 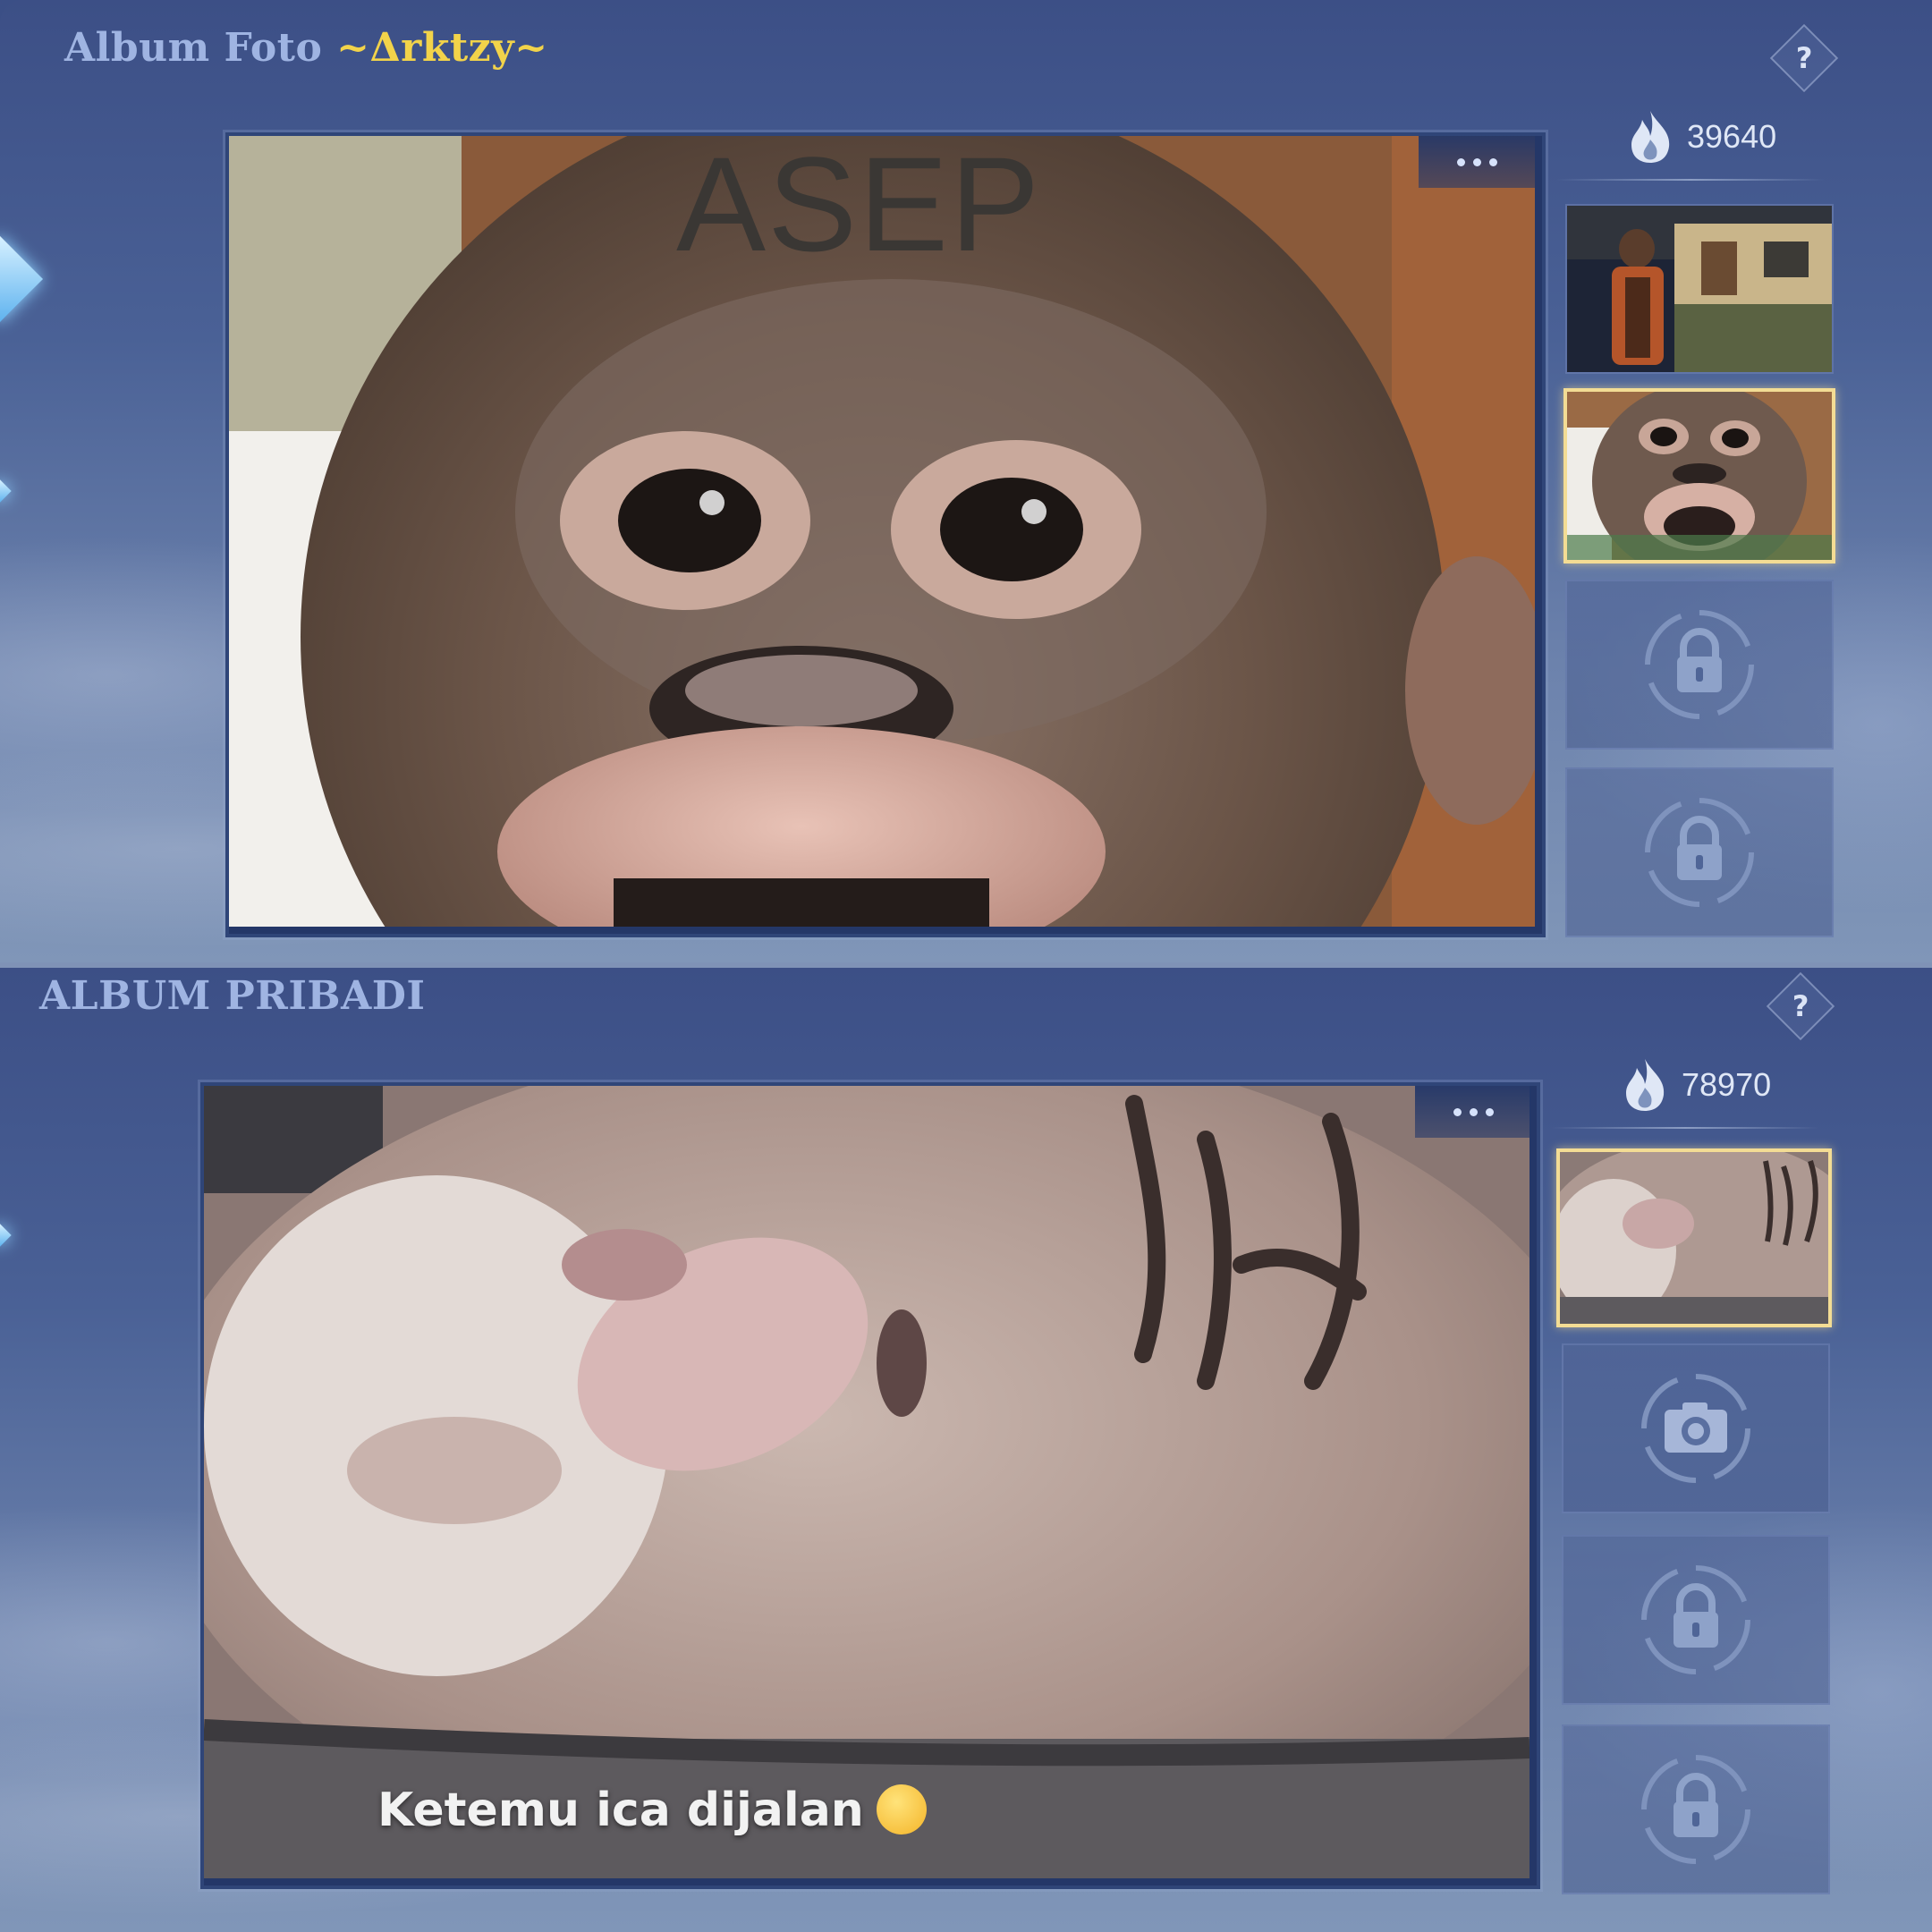 I want to click on photo-caption: Ketemu ica dijalan, so click(x=652, y=1811).